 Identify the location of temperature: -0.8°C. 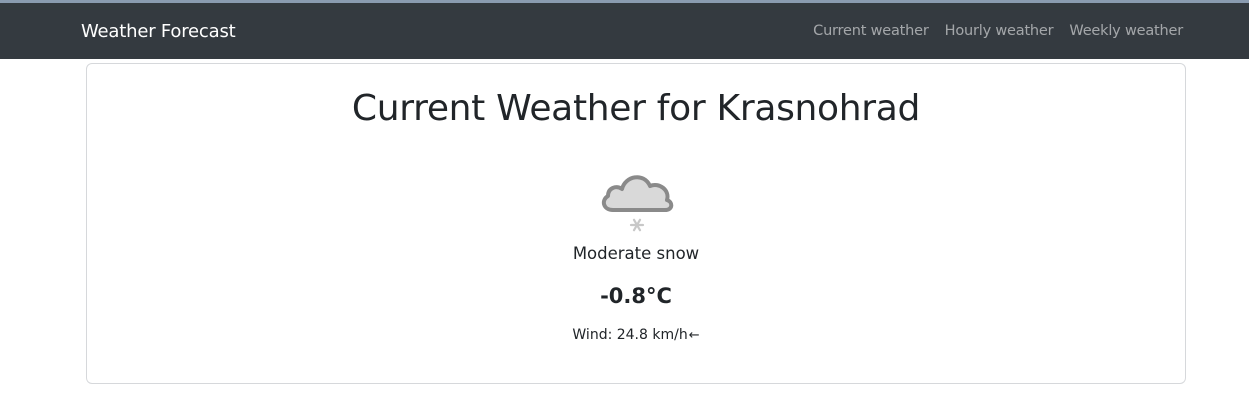
(636, 296).